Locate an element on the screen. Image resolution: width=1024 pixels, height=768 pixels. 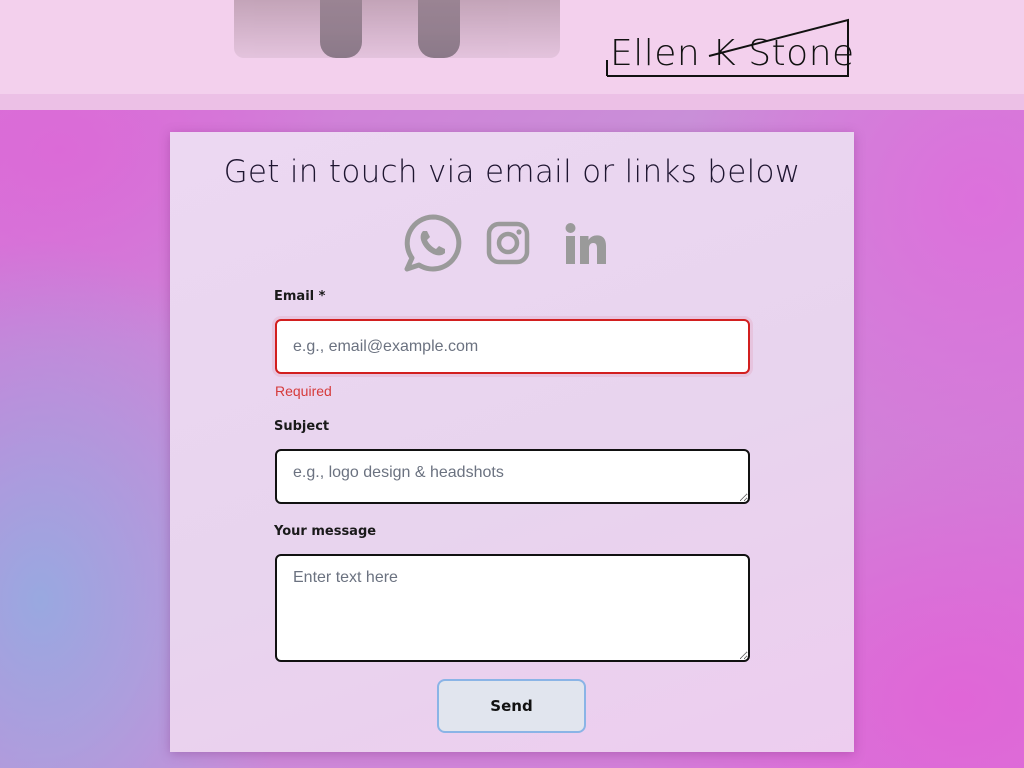
linkedin-icon is located at coordinates (585, 243).